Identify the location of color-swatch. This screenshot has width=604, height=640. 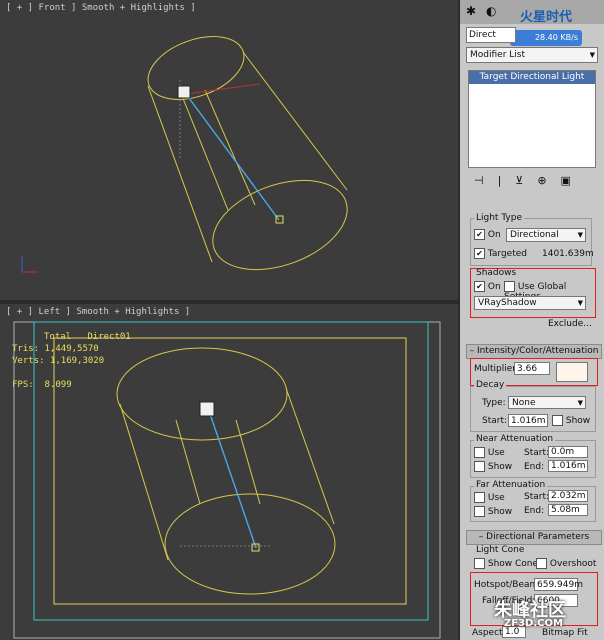
(572, 372).